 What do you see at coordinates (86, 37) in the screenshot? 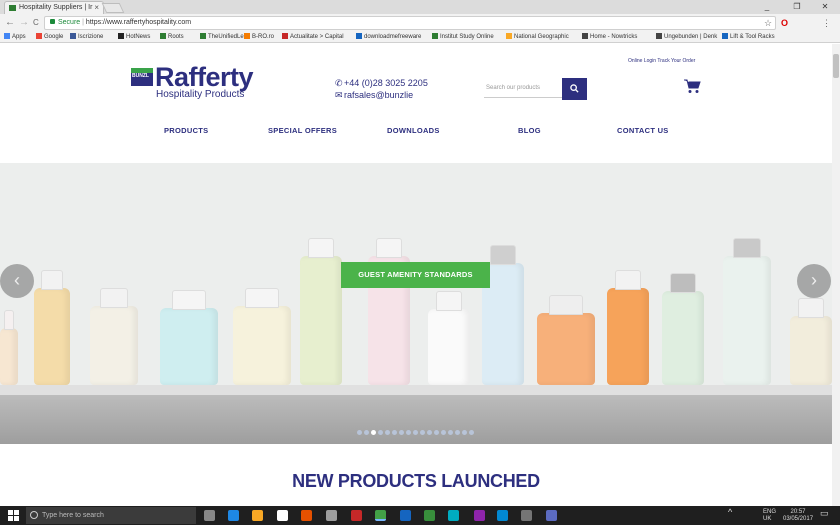
I see `bookmark-item: Iscrizione` at bounding box center [86, 37].